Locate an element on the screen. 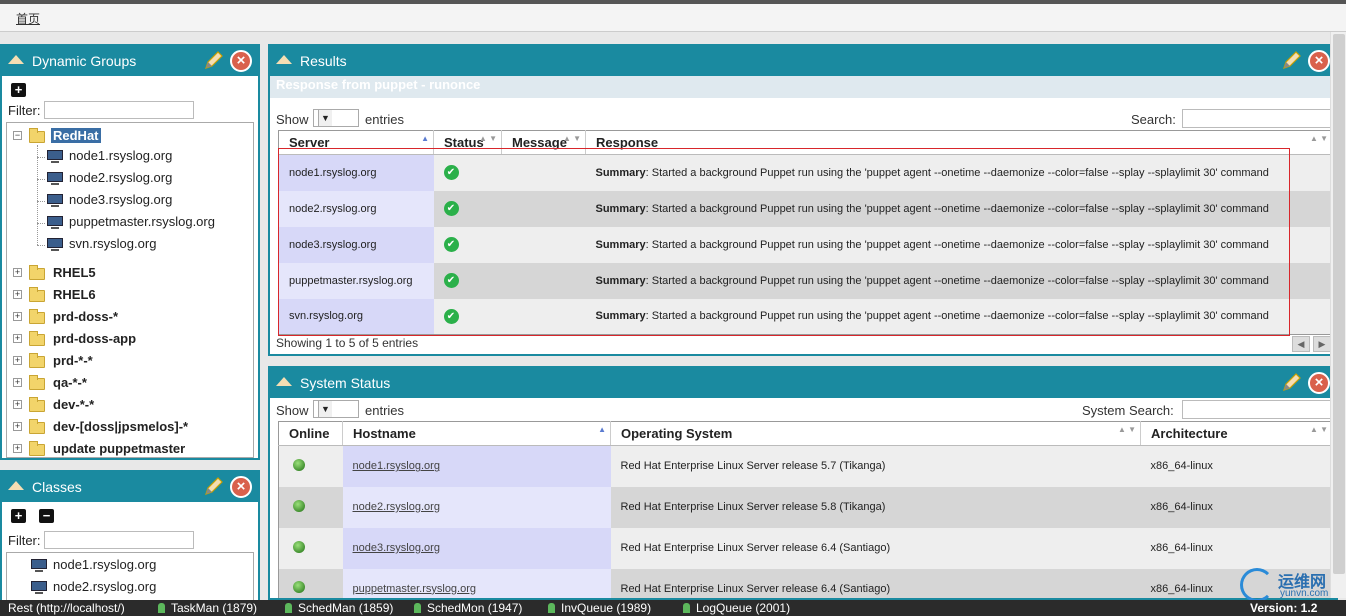 Image resolution: width=1346 pixels, height=616 pixels. hostname-link: node3.rsyslog.org is located at coordinates (396, 548).